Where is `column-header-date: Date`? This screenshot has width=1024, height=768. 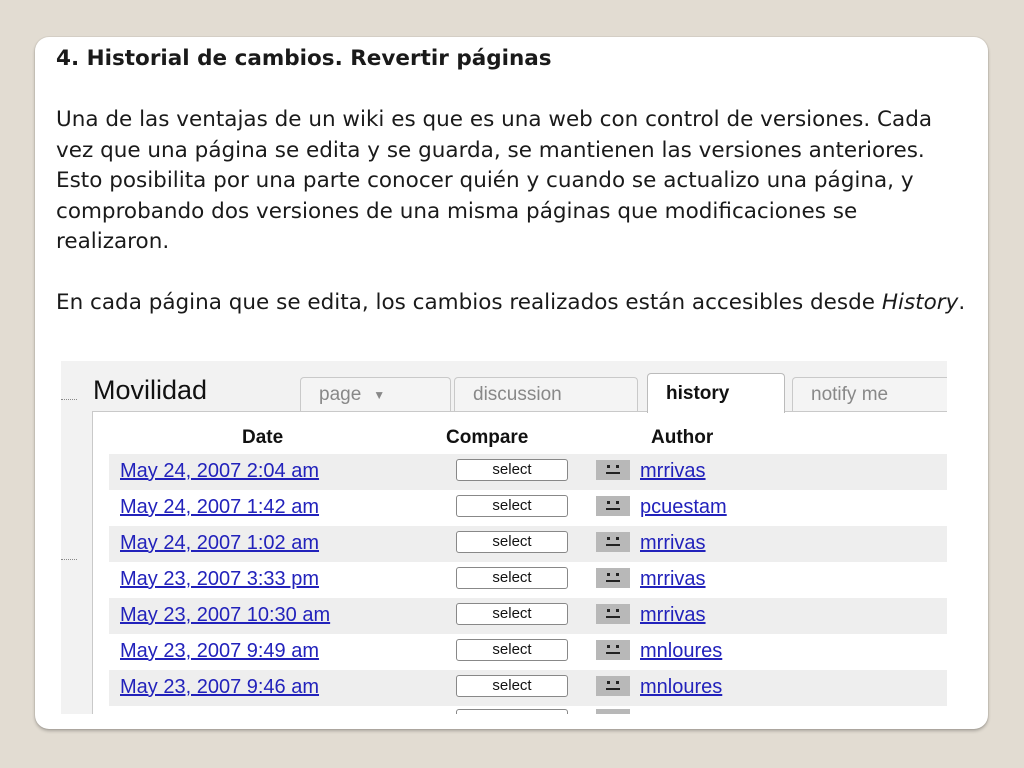
column-header-date: Date is located at coordinates (263, 437).